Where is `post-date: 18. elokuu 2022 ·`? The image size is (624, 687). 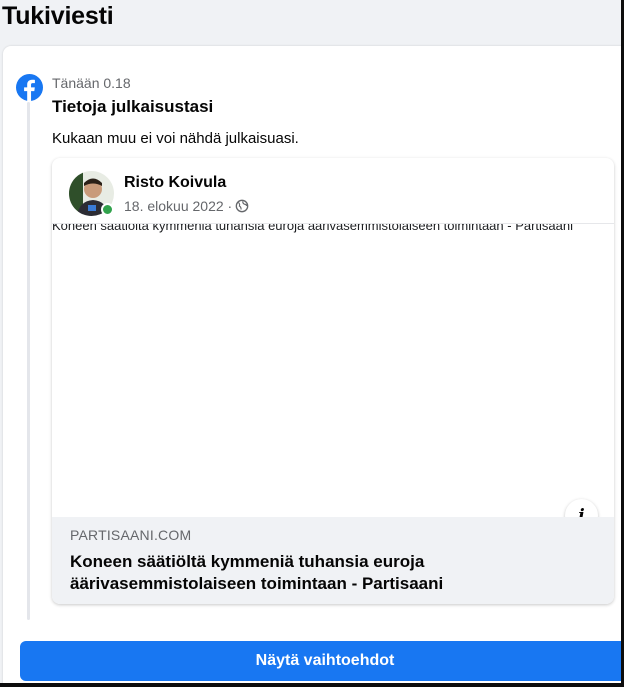
post-date: 18. elokuu 2022 · is located at coordinates (178, 206).